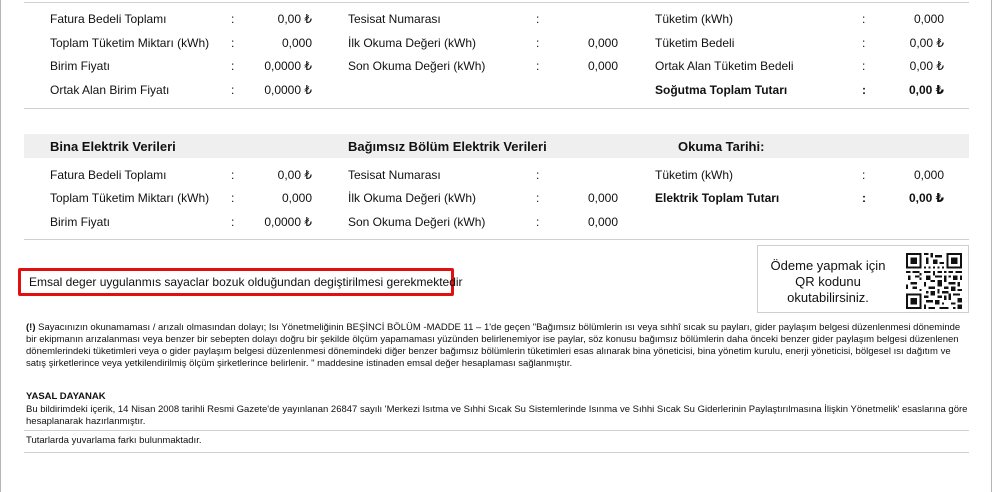 This screenshot has width=994, height=492. What do you see at coordinates (496, 430) in the screenshot?
I see `divider-legal` at bounding box center [496, 430].